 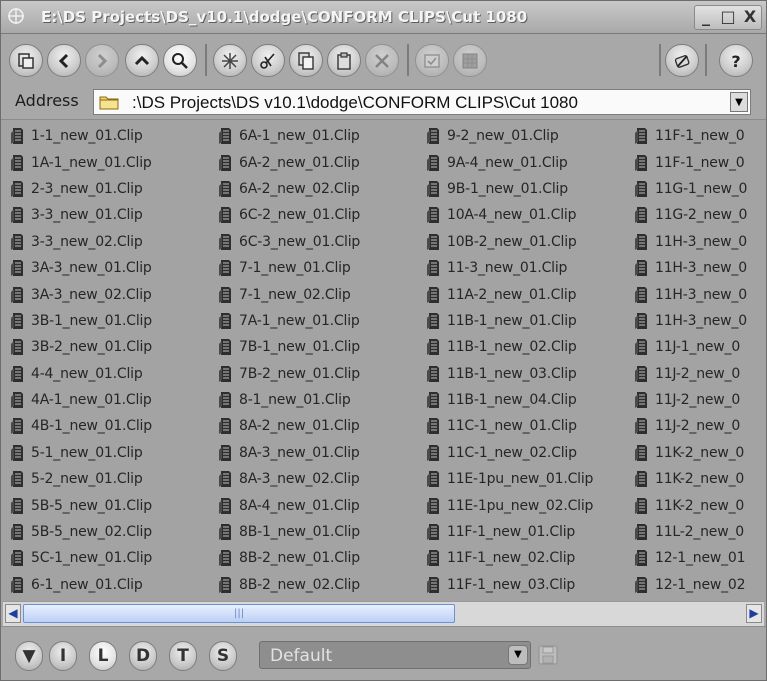 What do you see at coordinates (509, 321) in the screenshot?
I see `file-item: 11B-1_new_01.Clip` at bounding box center [509, 321].